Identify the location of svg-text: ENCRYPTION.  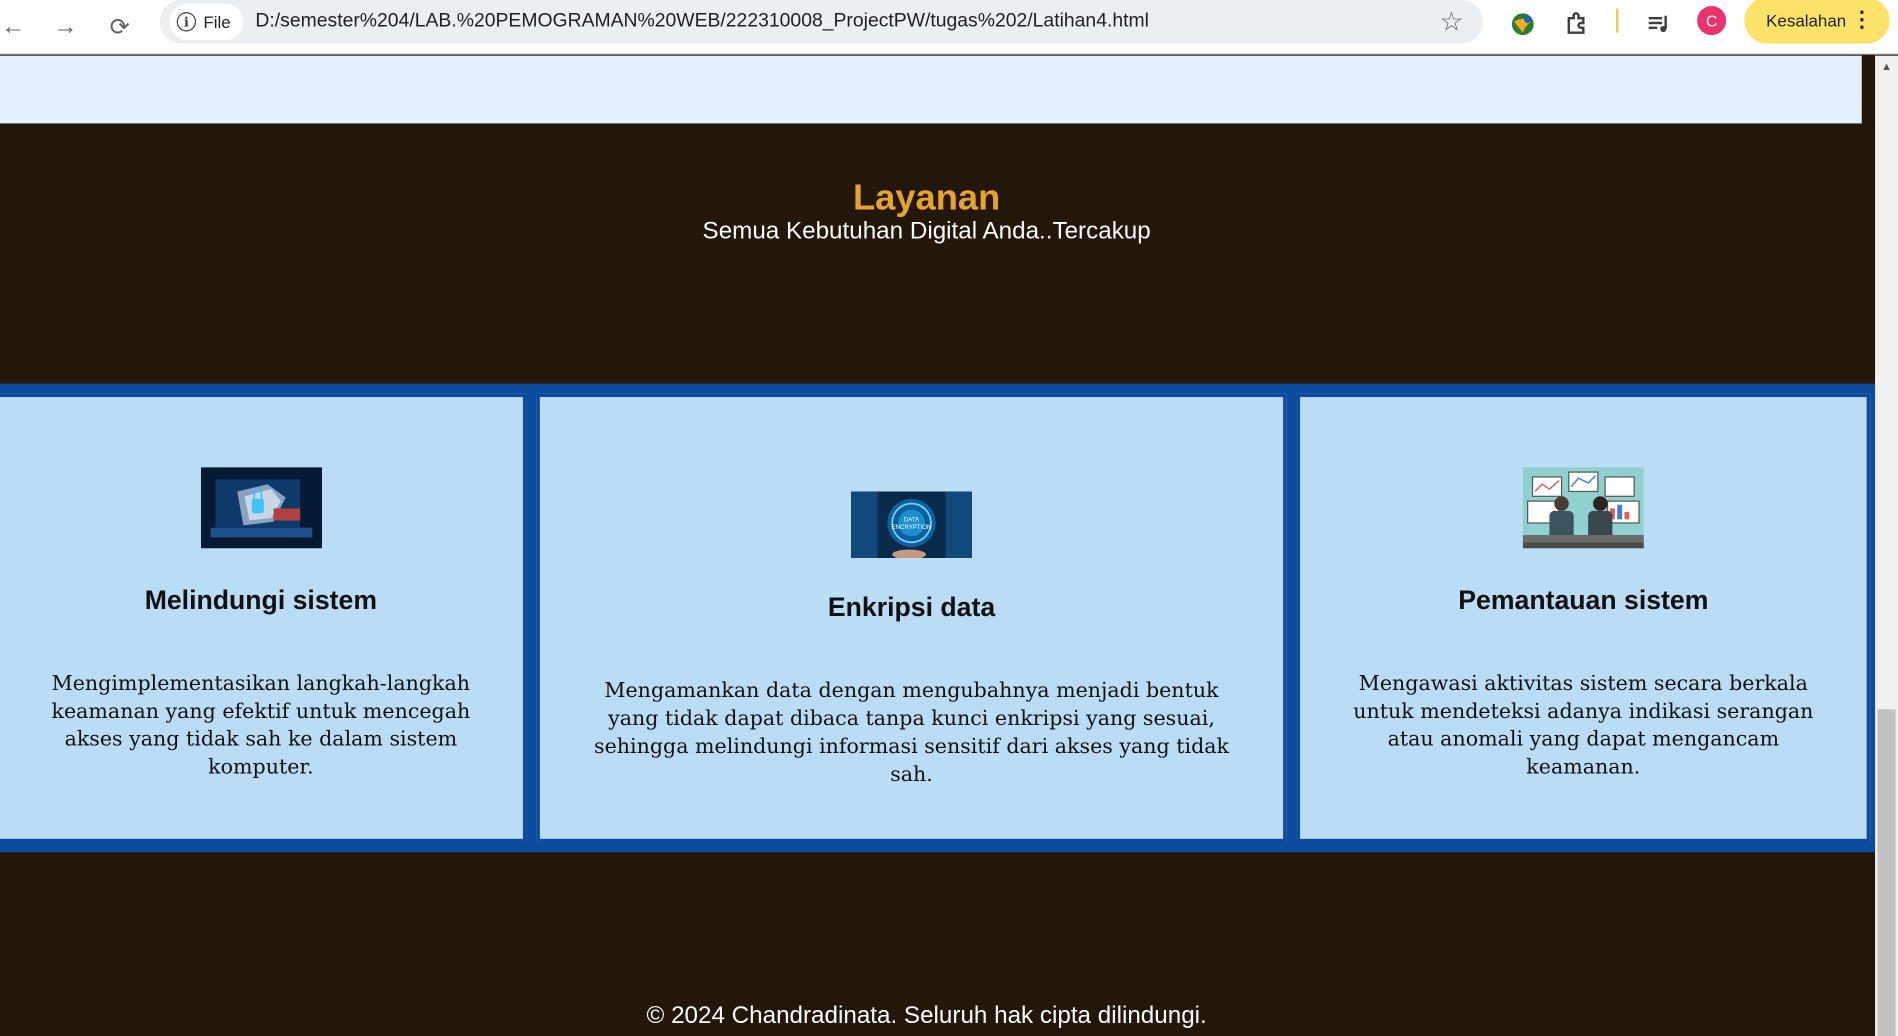
(912, 528).